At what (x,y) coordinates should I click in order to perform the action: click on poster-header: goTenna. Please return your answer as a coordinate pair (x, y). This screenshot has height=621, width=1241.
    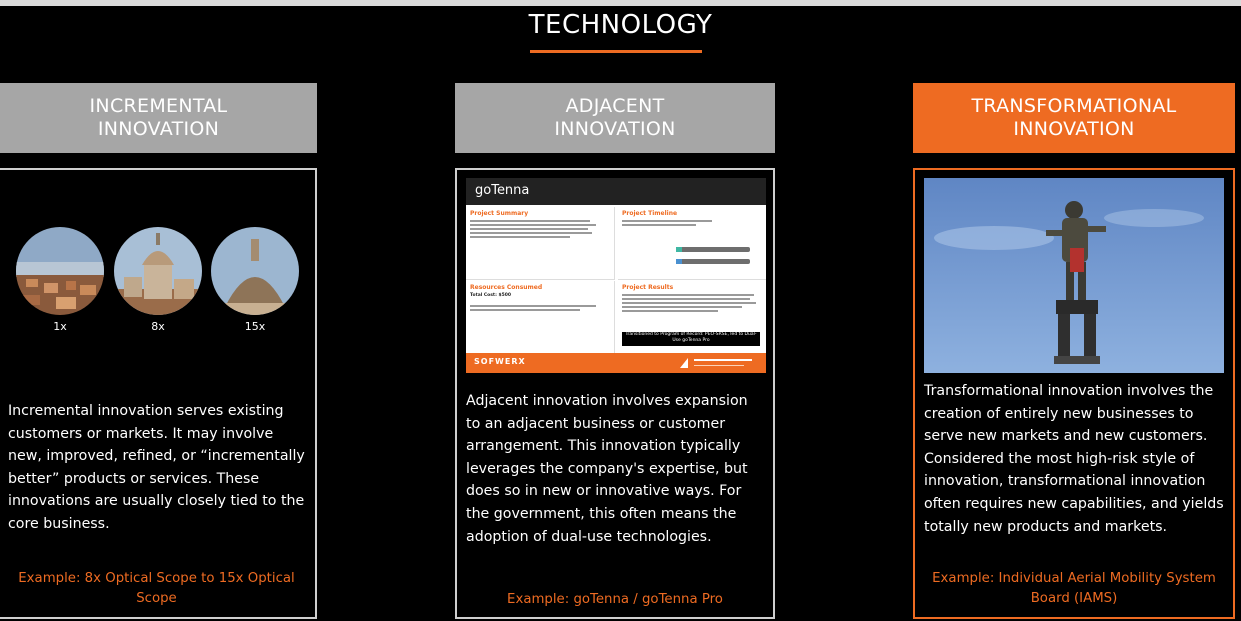
    Looking at the image, I should click on (616, 191).